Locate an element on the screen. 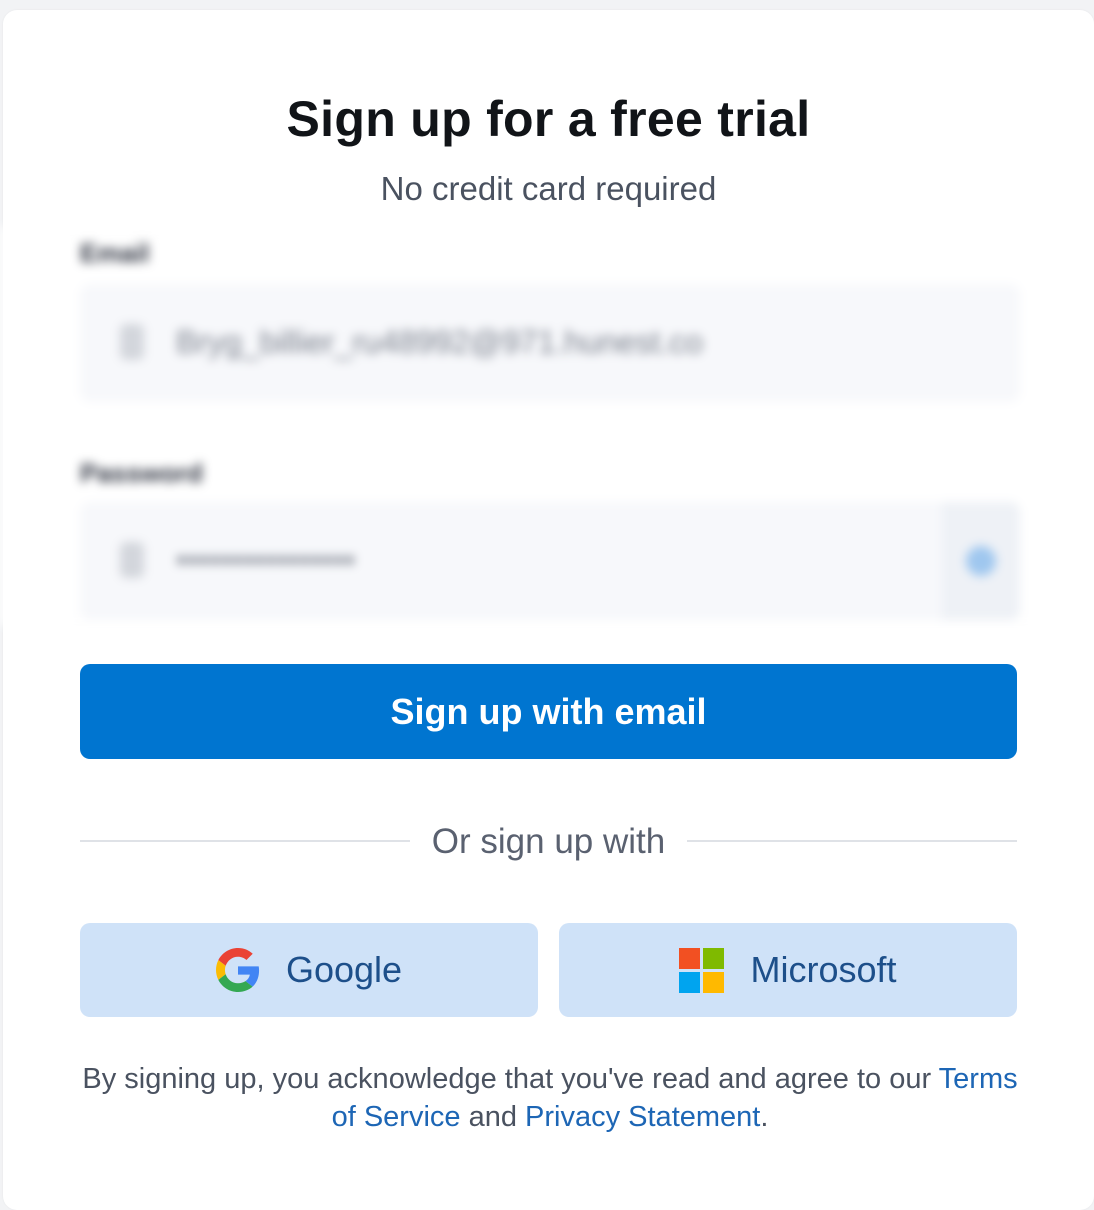 The image size is (1094, 1210). google-signup-button: Google is located at coordinates (309, 970).